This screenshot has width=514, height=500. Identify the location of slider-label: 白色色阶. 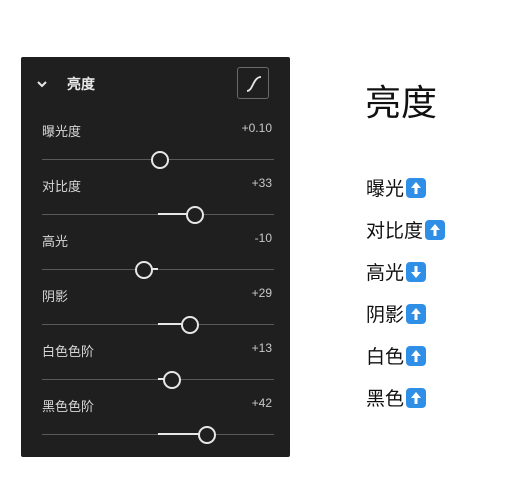
(68, 352).